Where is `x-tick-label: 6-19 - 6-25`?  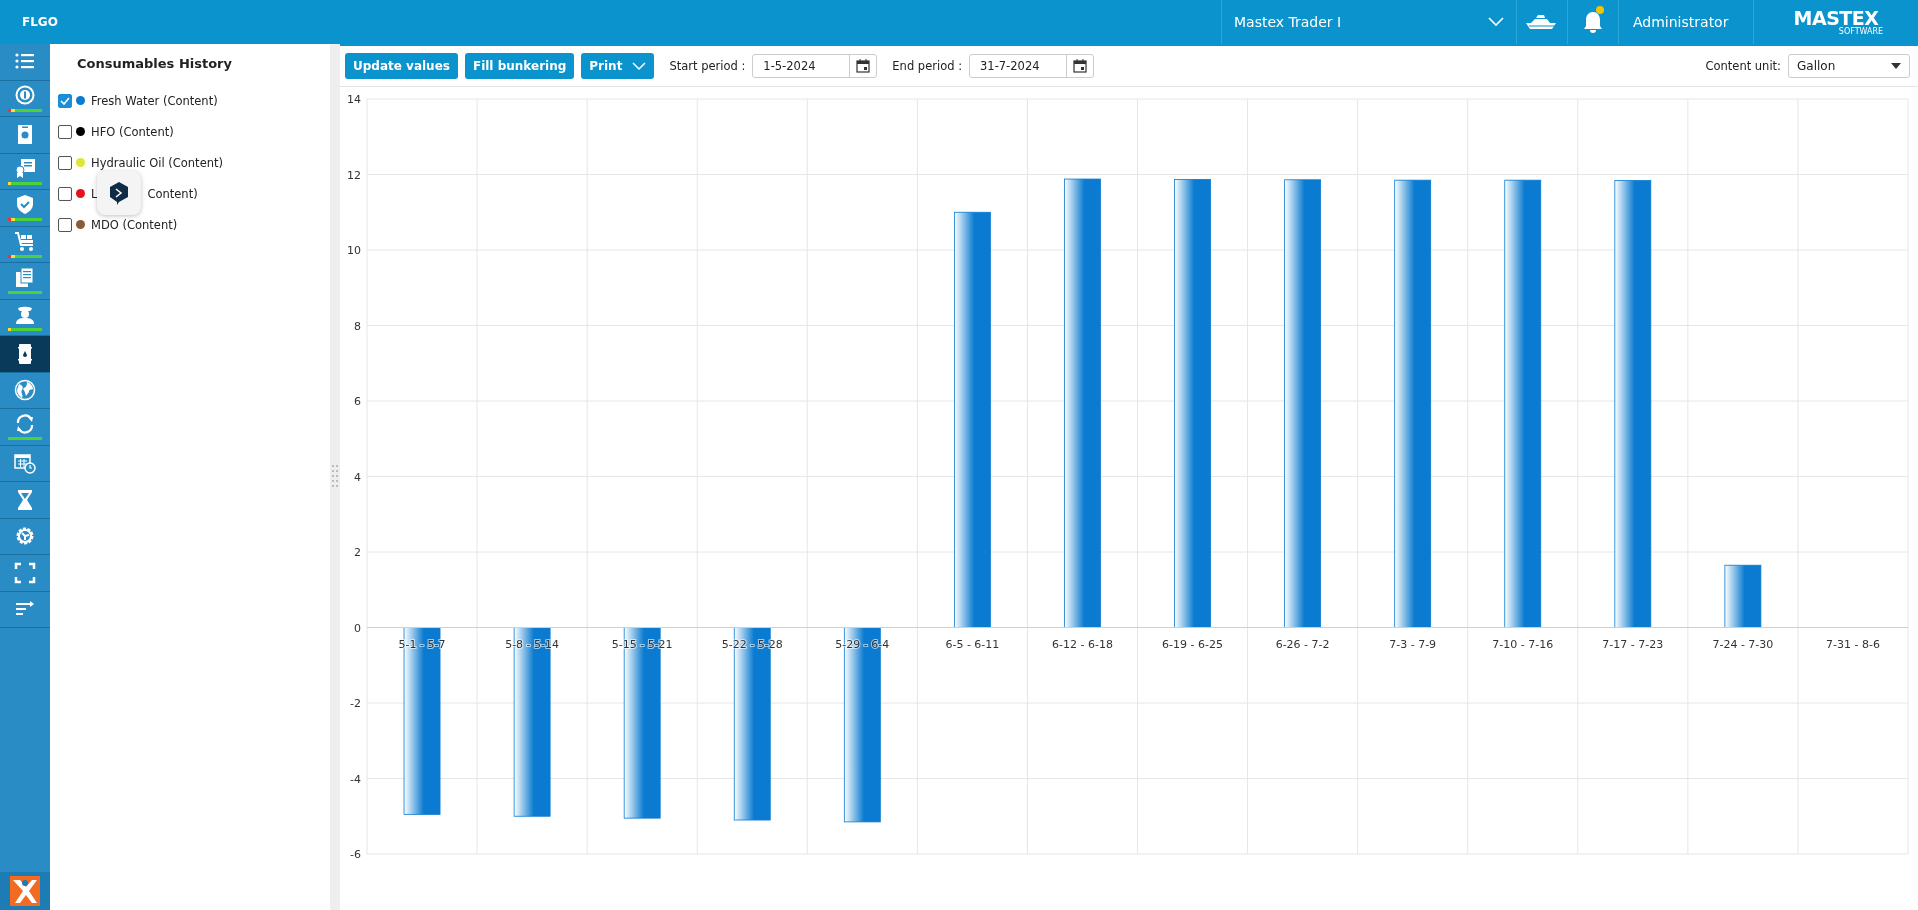
x-tick-label: 6-19 - 6-25 is located at coordinates (1192, 644).